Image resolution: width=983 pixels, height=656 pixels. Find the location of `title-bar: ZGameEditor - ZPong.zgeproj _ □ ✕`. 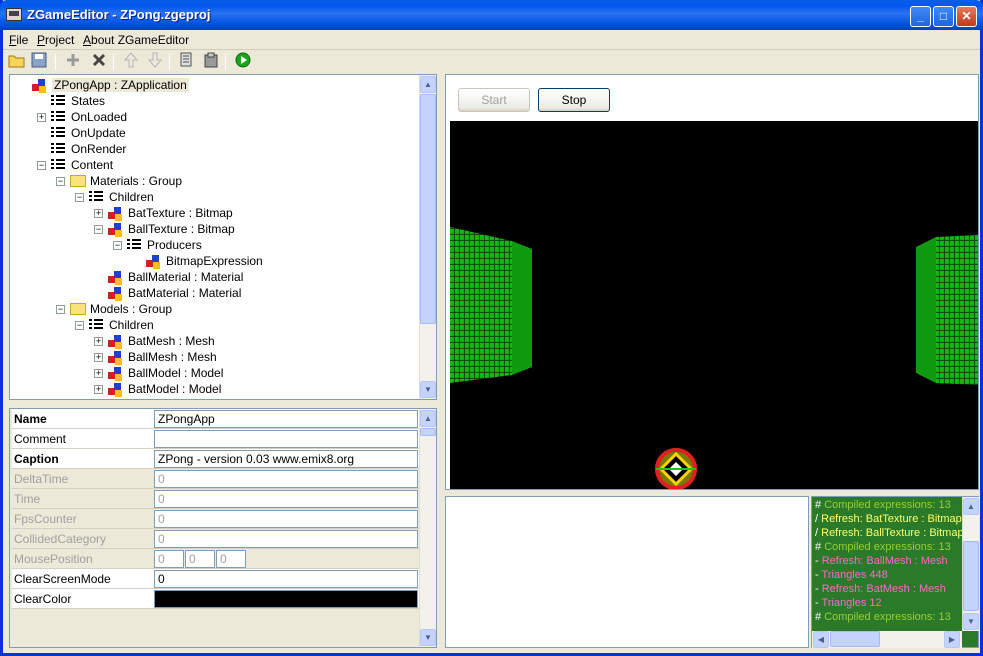

title-bar: ZGameEditor - ZPong.zgeproj _ □ ✕ is located at coordinates (491, 15).